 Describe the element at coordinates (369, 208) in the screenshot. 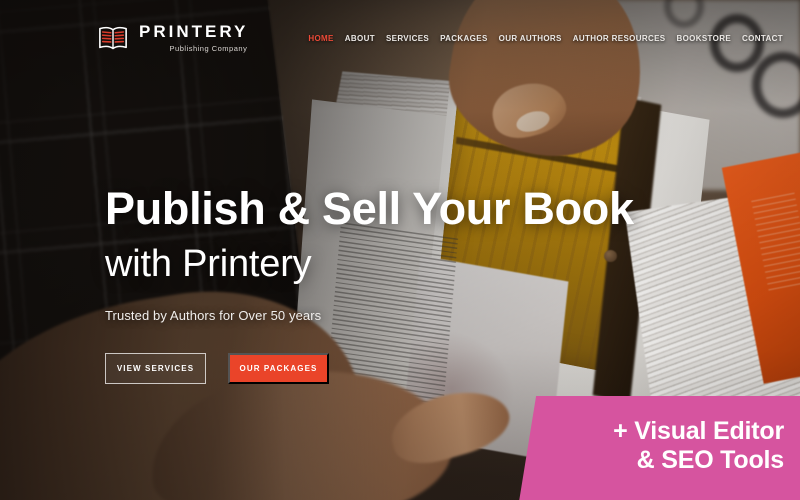

I see `hero-title-line-1: Publish & Sell Your Book` at that location.